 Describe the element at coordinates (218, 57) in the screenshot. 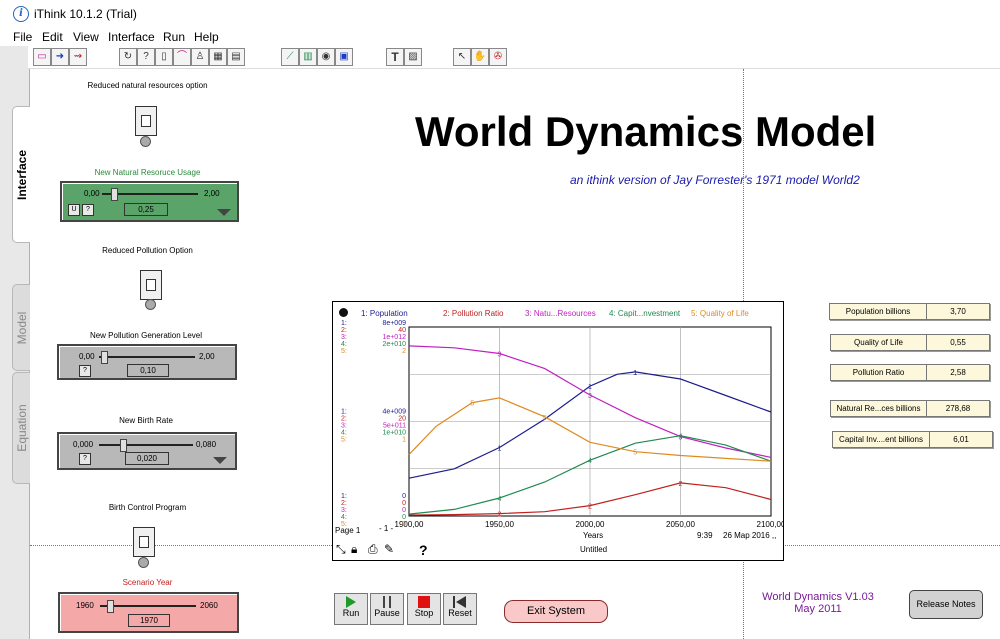

I see `table-tool-icon: ▦` at that location.